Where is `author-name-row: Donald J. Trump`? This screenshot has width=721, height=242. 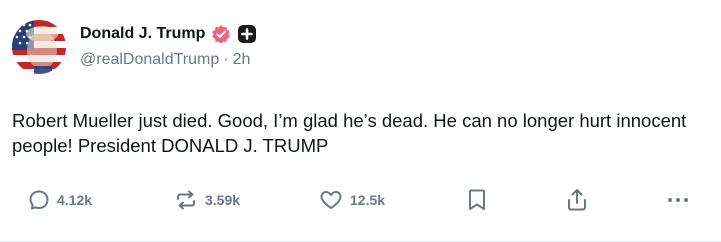 author-name-row: Donald J. Trump is located at coordinates (168, 34).